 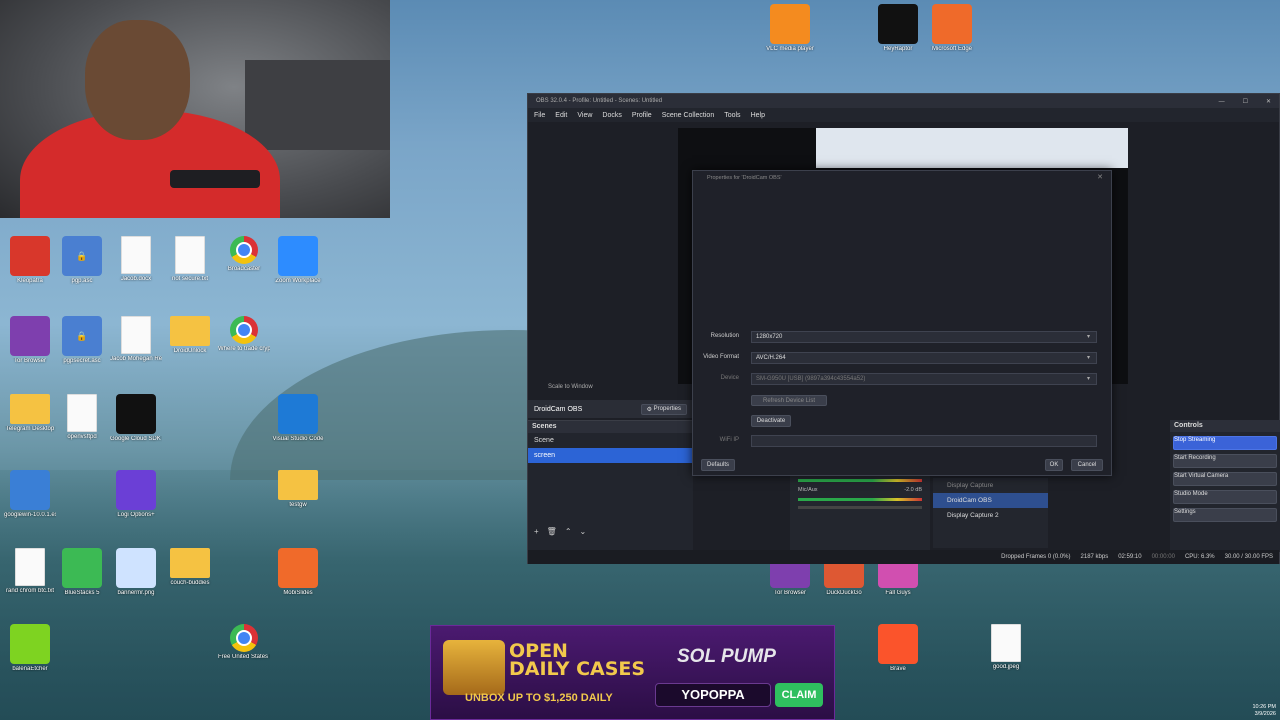 I want to click on desktop-icon: testgw, so click(x=298, y=489).